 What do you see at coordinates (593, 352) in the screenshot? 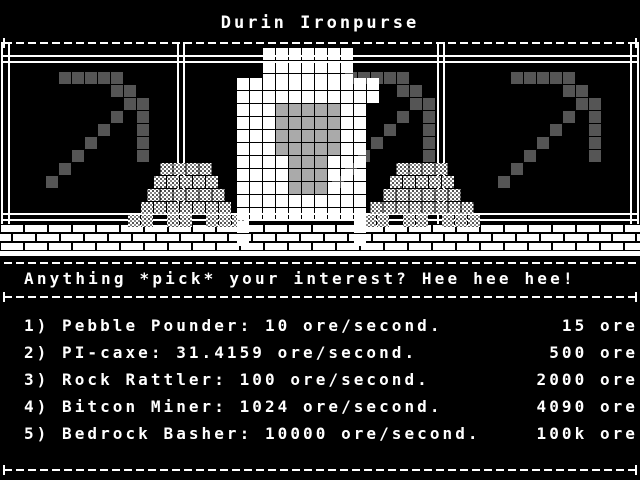
I see `shop-item-price: 500 ore` at bounding box center [593, 352].